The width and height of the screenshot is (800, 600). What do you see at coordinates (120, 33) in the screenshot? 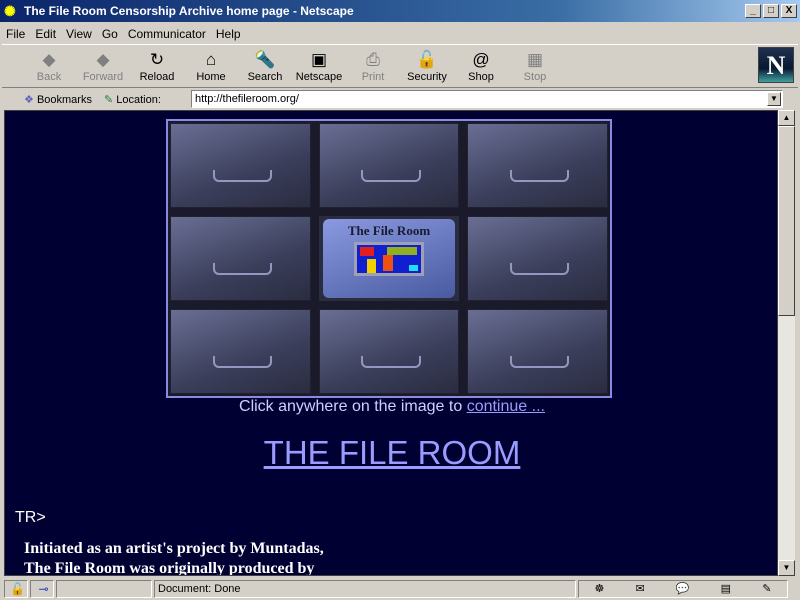
I see `menu-bar: File Edit View Go Communicator Help` at bounding box center [120, 33].